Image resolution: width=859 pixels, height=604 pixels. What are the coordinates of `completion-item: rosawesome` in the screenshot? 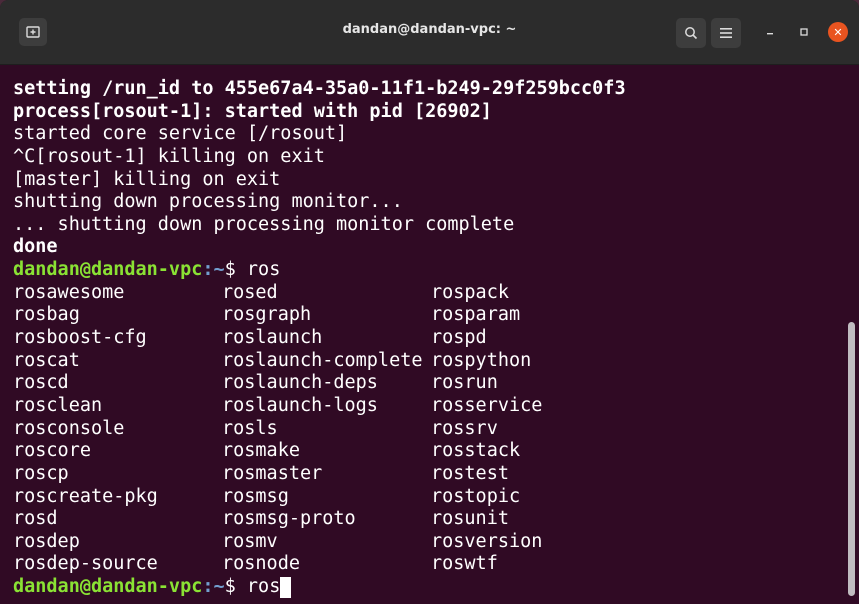 It's located at (69, 292).